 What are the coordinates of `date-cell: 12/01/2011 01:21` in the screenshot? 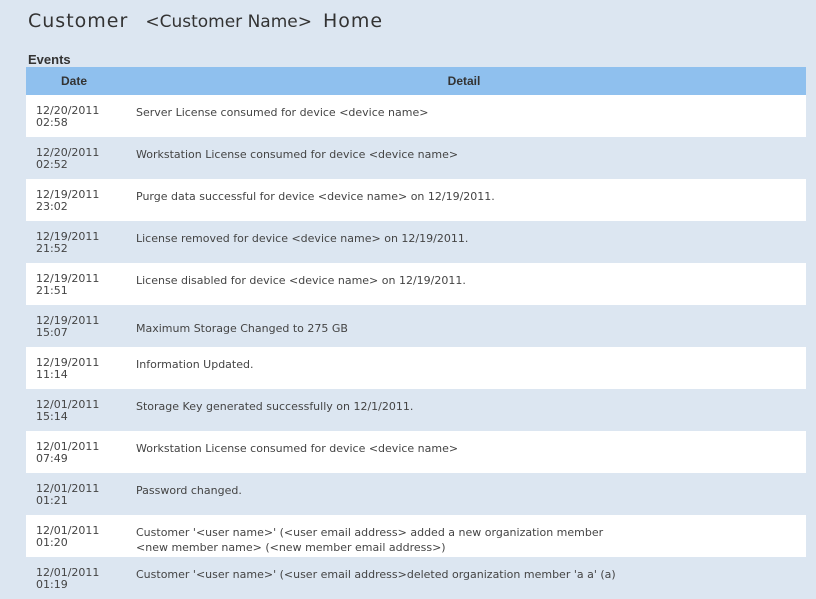 It's located at (68, 494).